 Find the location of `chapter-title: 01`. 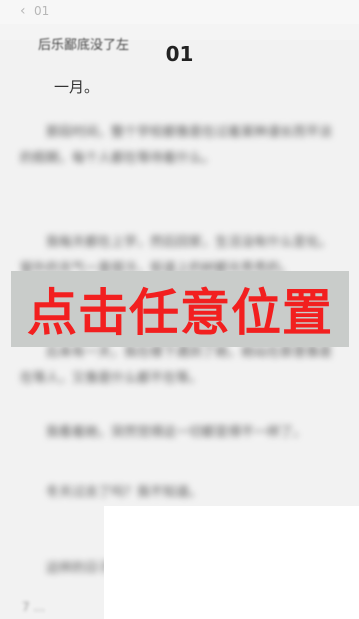

chapter-title: 01 is located at coordinates (179, 54).